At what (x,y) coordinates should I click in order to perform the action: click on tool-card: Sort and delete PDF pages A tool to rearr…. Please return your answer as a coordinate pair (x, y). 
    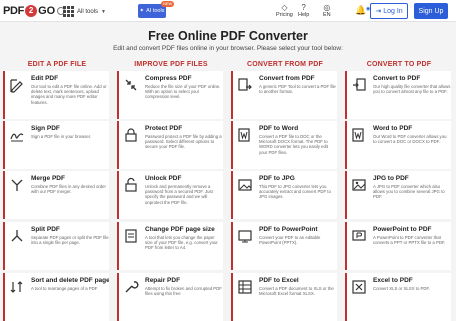
    Looking at the image, I should click on (56, 297).